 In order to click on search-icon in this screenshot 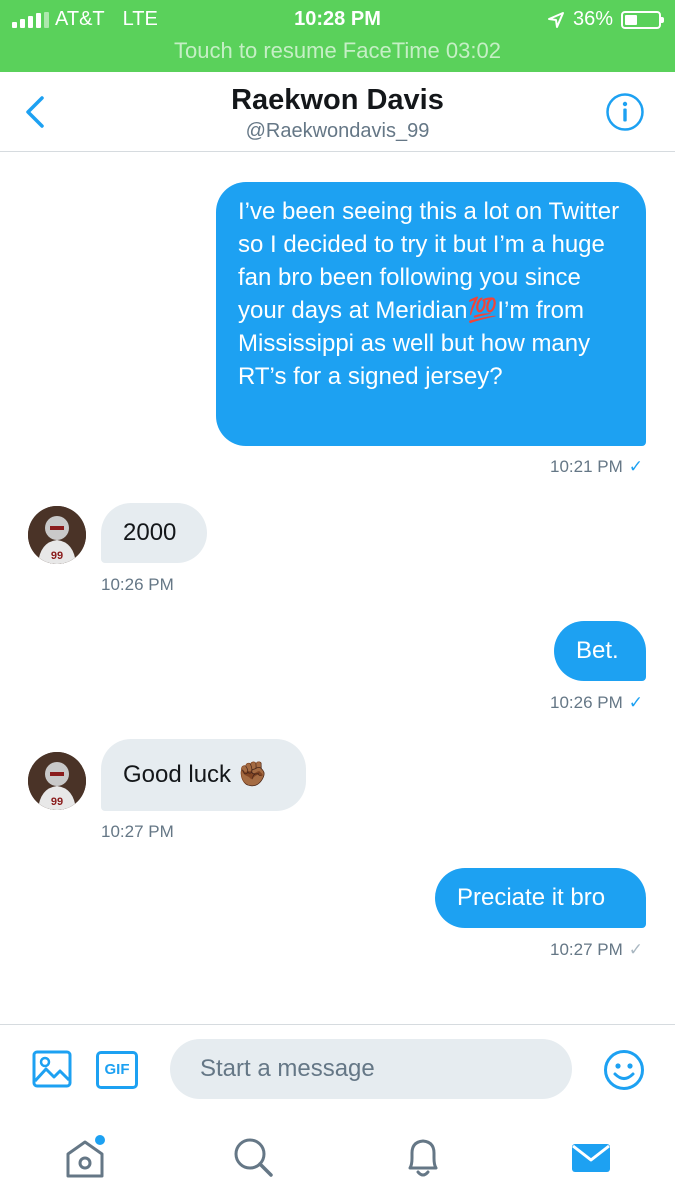, I will do `click(253, 1157)`.